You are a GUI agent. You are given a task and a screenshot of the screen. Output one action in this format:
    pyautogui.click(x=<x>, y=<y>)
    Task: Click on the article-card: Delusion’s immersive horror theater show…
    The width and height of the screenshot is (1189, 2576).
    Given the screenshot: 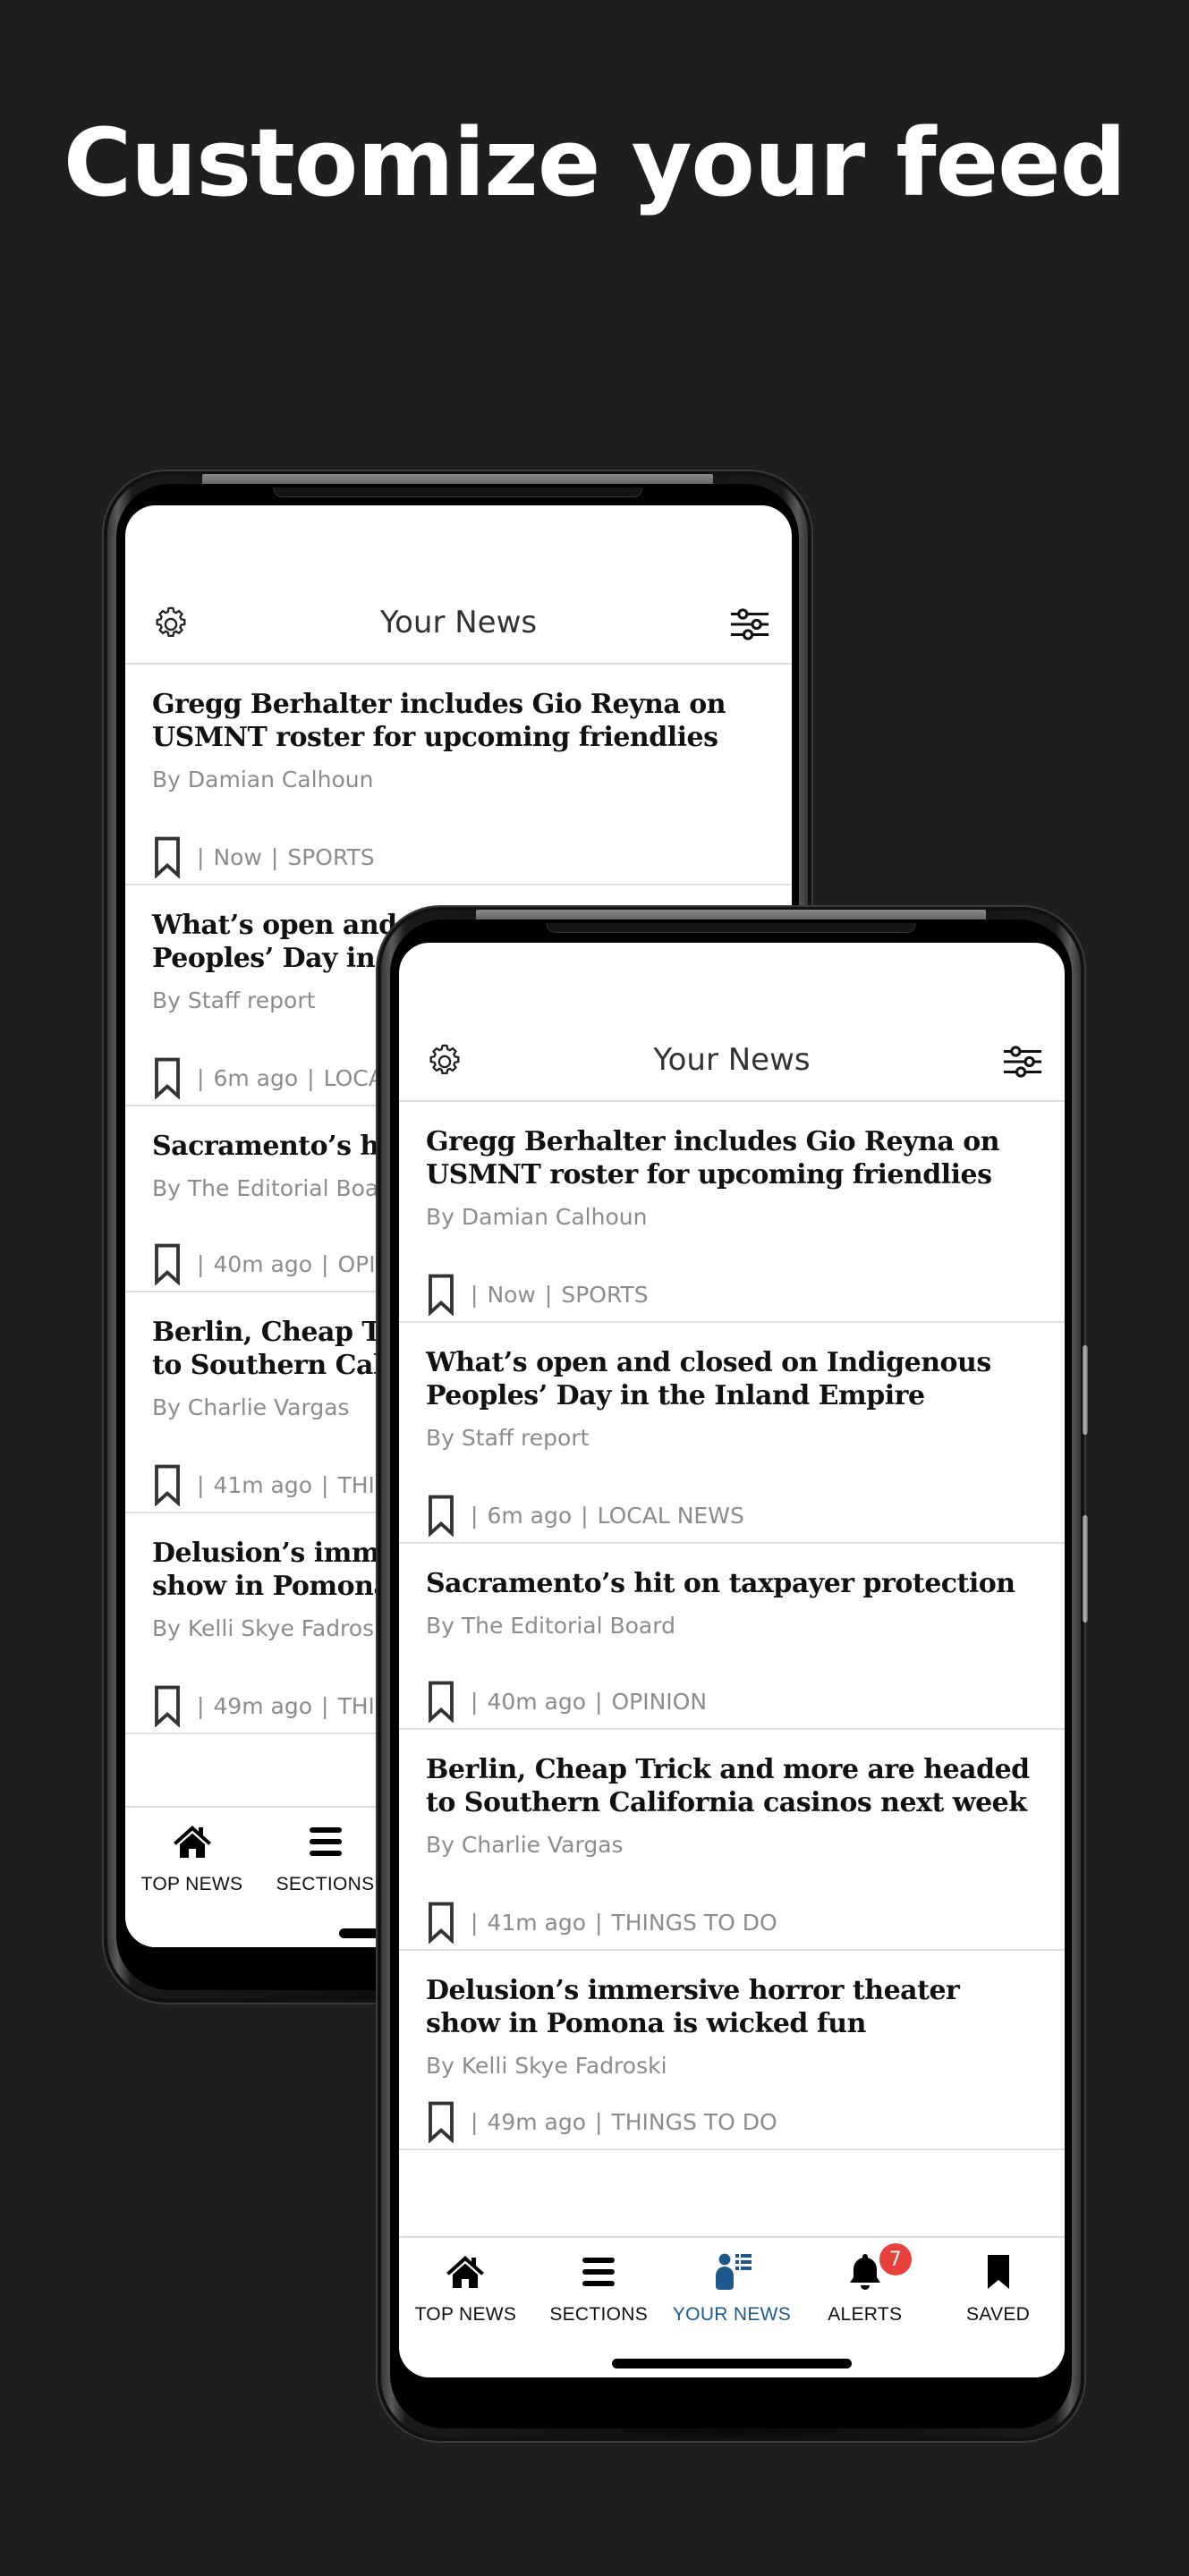 What is the action you would take?
    pyautogui.click(x=732, y=2050)
    